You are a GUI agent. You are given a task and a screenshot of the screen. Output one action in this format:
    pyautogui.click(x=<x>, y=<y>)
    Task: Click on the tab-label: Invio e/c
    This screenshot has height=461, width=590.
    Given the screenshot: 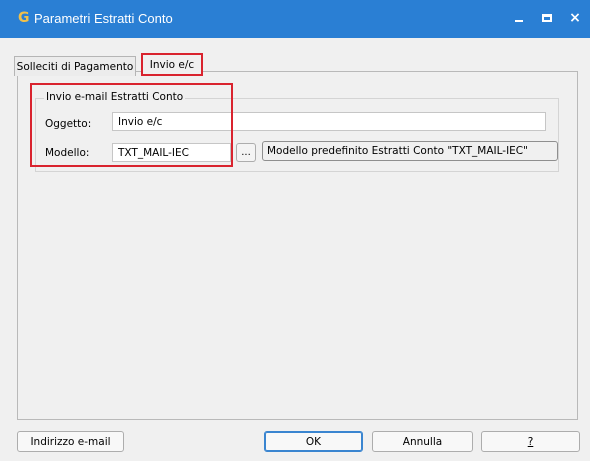 What is the action you would take?
    pyautogui.click(x=172, y=64)
    